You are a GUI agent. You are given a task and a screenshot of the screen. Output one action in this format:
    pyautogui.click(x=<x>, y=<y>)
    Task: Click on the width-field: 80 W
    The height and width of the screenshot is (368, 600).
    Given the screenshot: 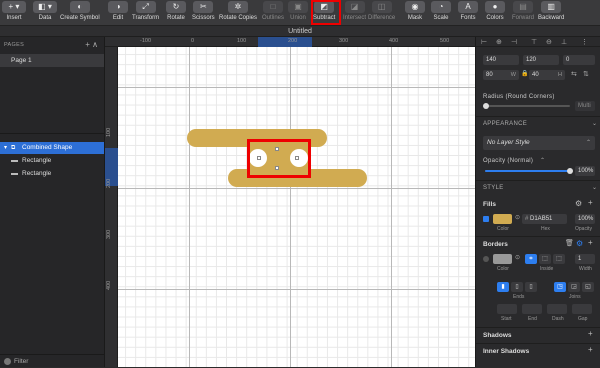 What is the action you would take?
    pyautogui.click(x=501, y=75)
    